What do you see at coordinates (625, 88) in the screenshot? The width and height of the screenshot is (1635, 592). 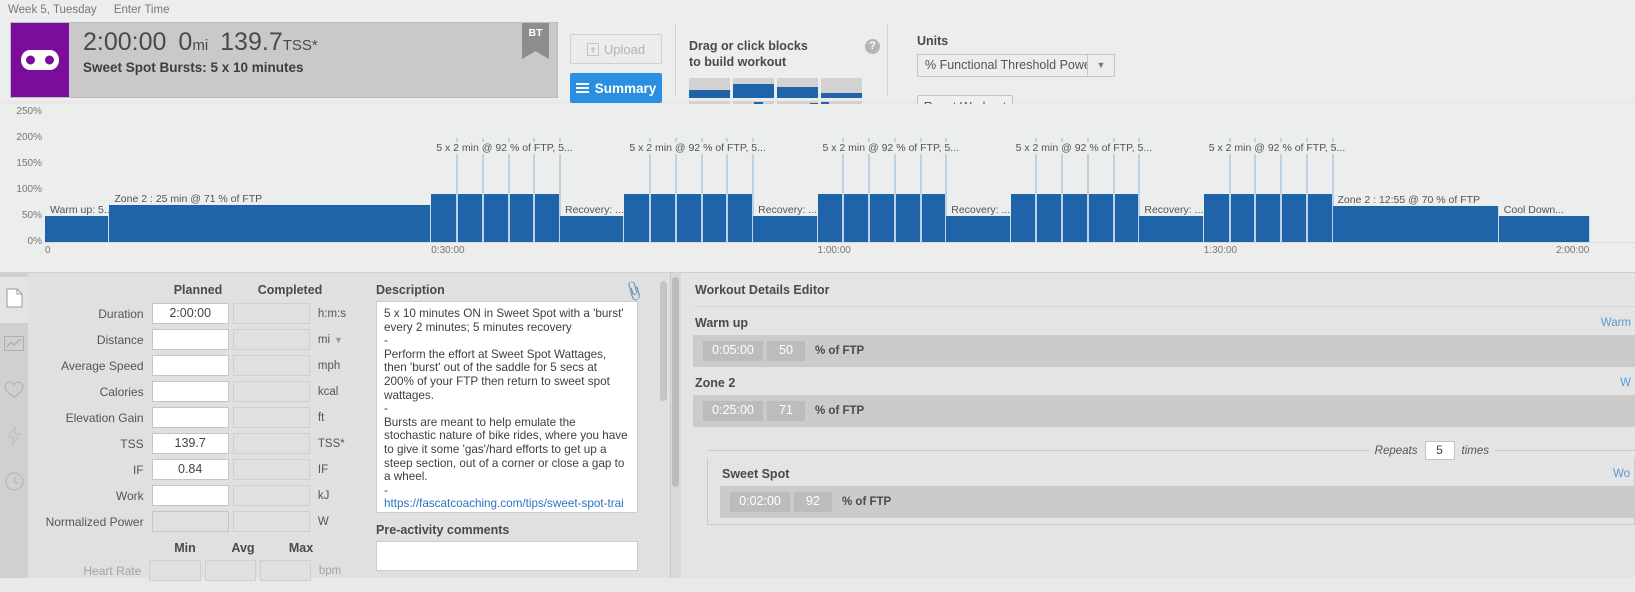 I see `summary-label: Summary` at bounding box center [625, 88].